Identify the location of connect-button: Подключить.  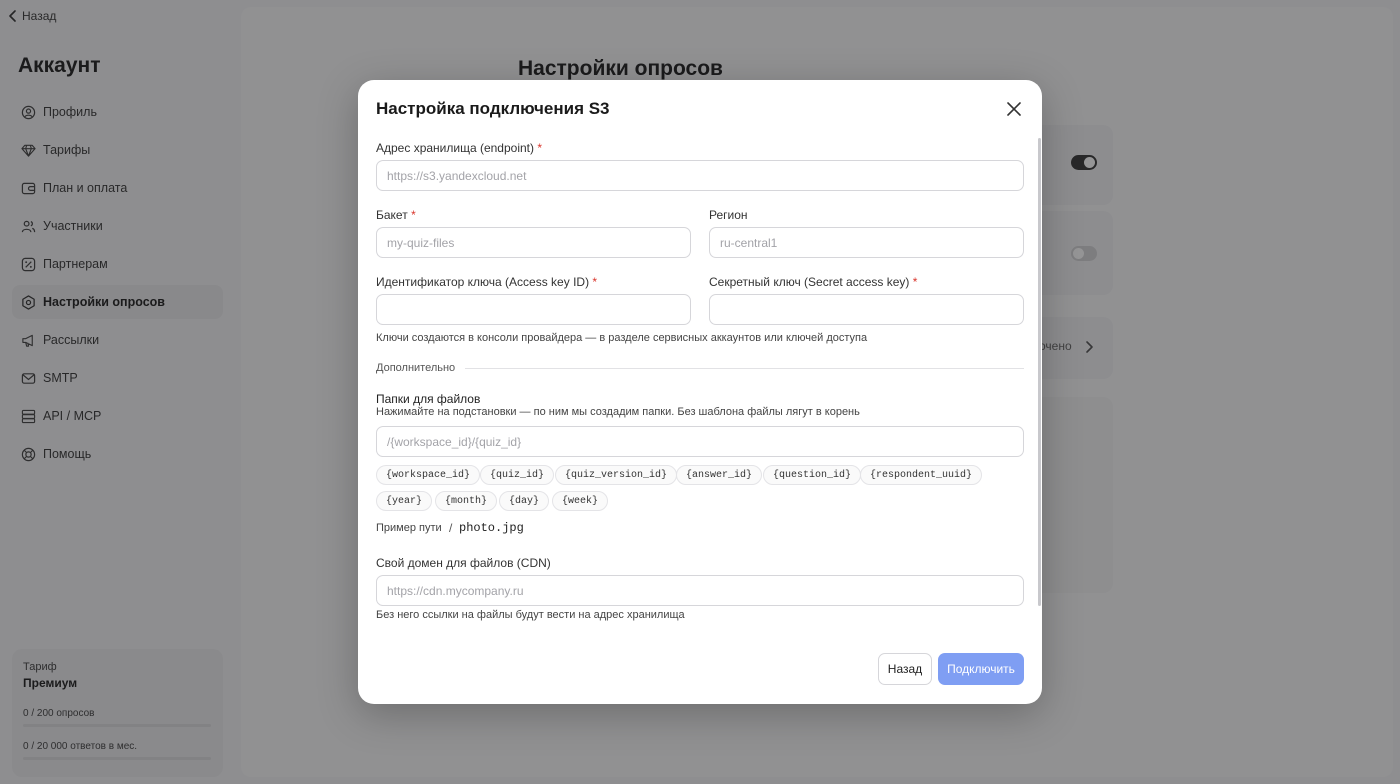
(981, 669).